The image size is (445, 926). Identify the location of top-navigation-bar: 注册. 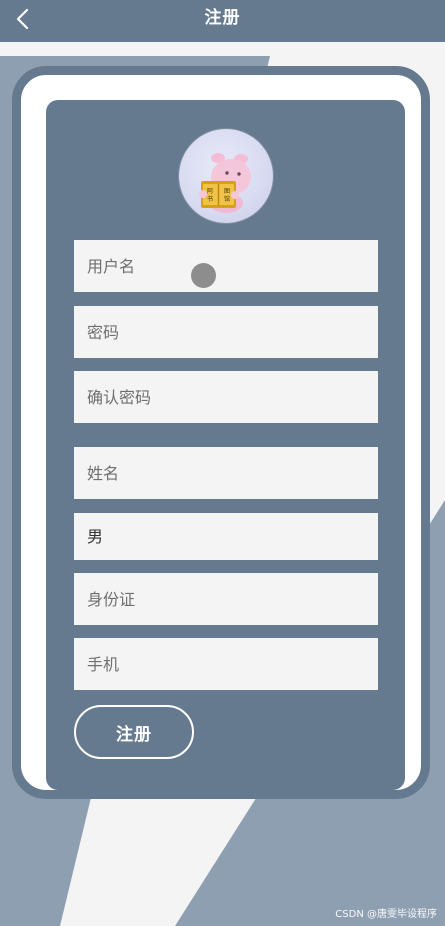
(222, 21).